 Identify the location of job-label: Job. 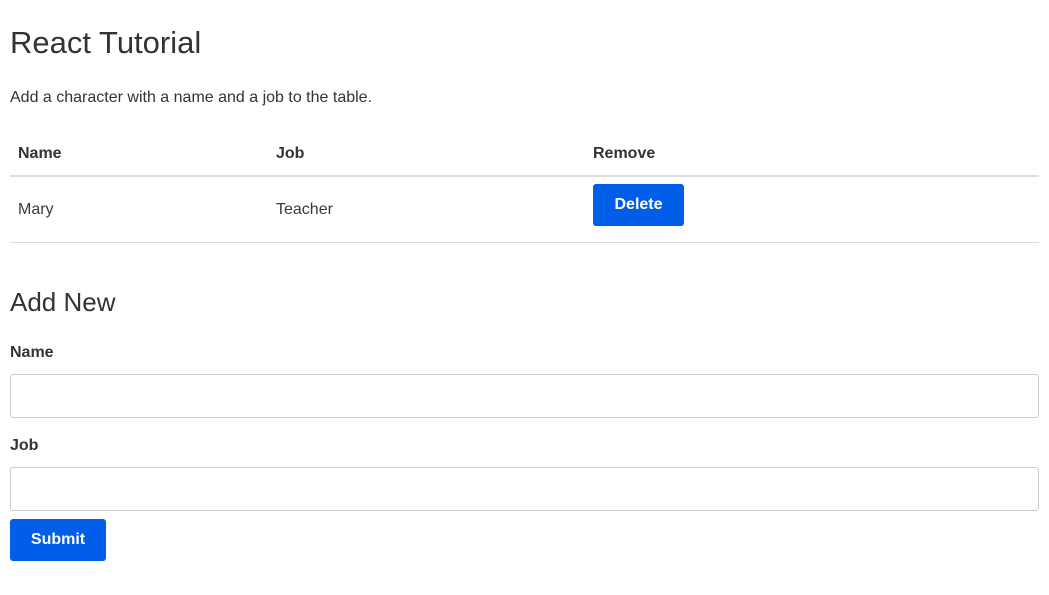
(24, 445).